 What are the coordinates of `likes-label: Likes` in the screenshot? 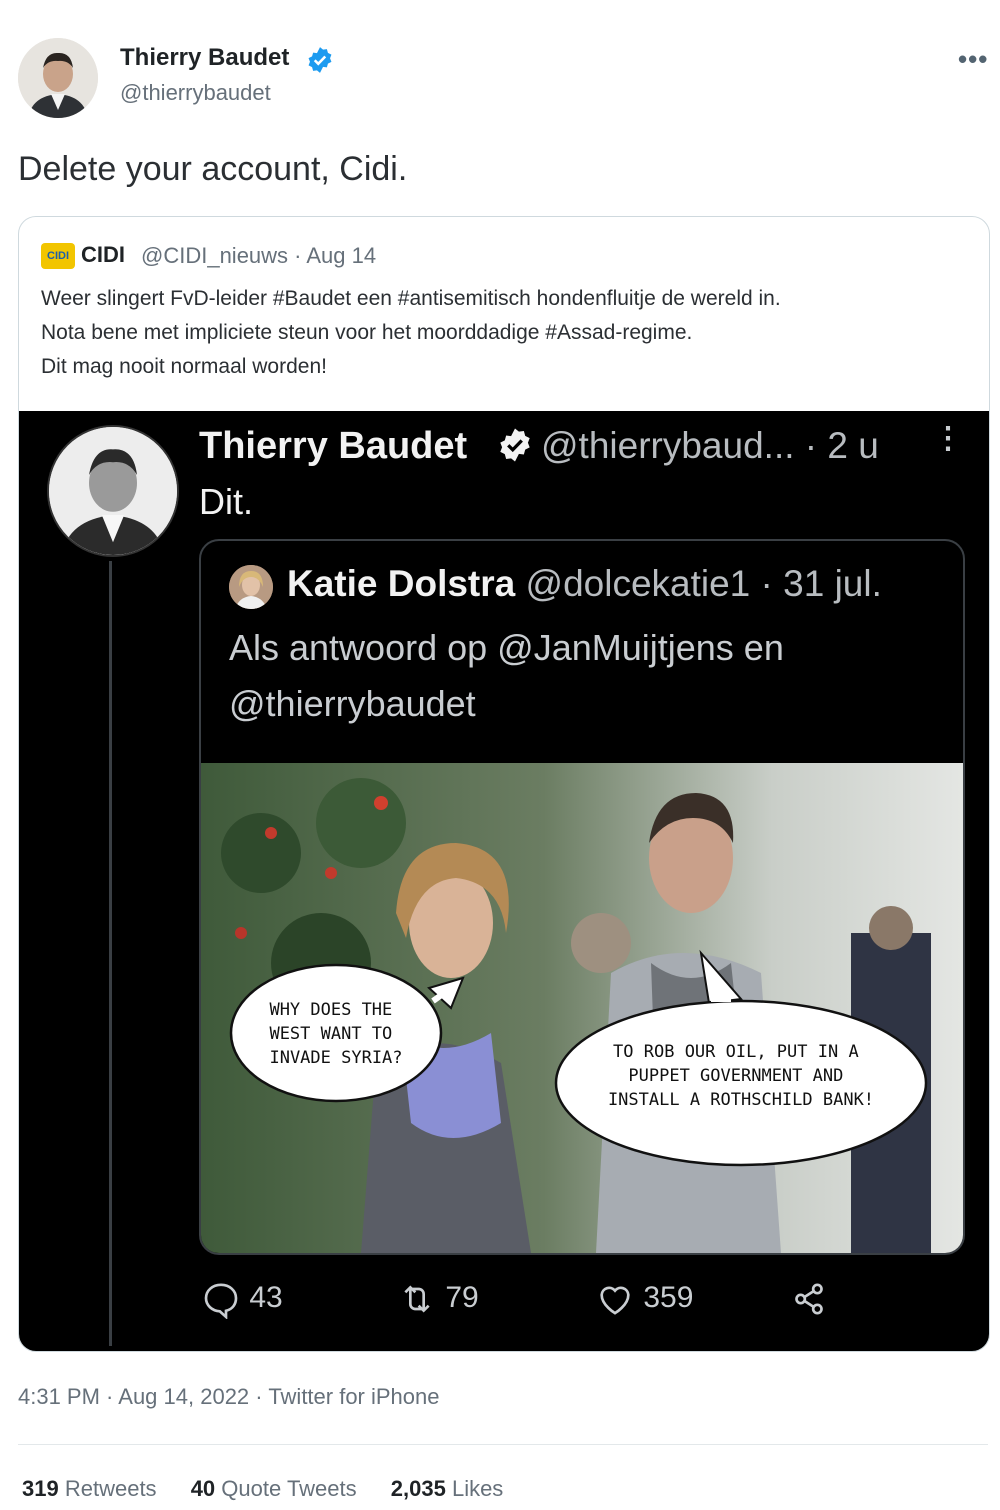 It's located at (477, 1488).